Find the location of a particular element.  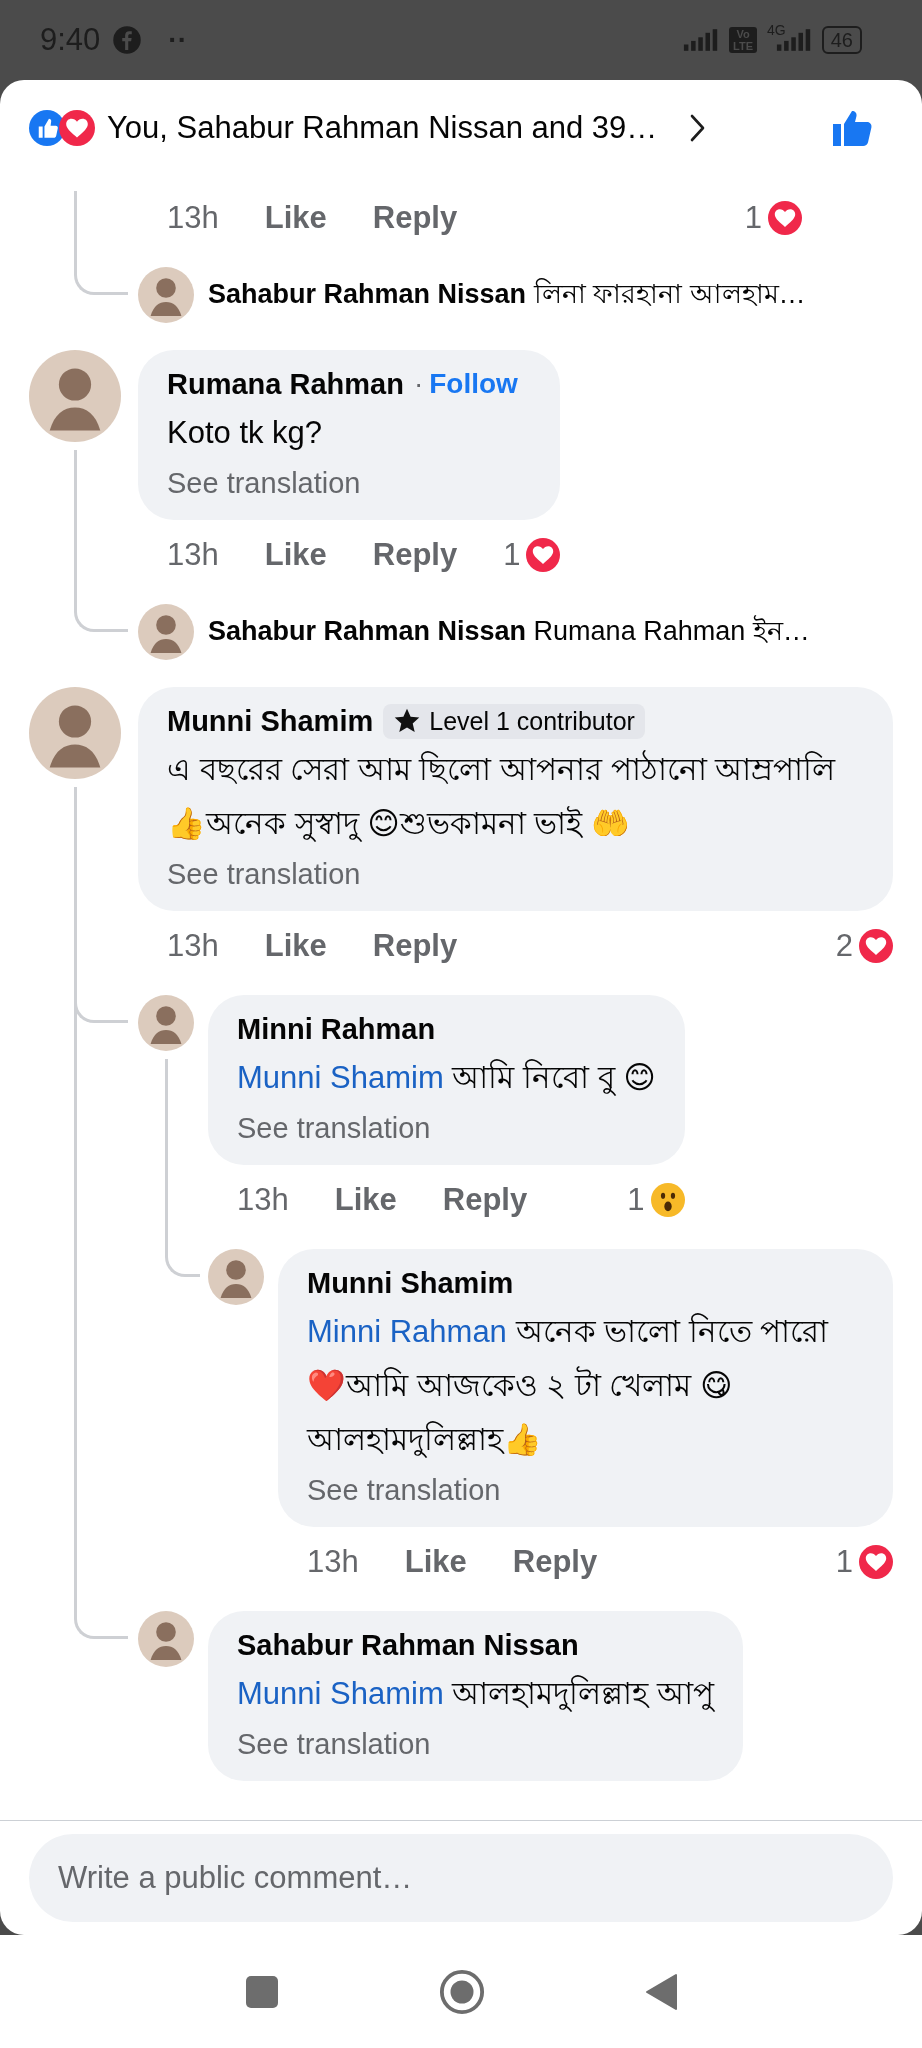

recent-apps-button is located at coordinates (262, 1991).